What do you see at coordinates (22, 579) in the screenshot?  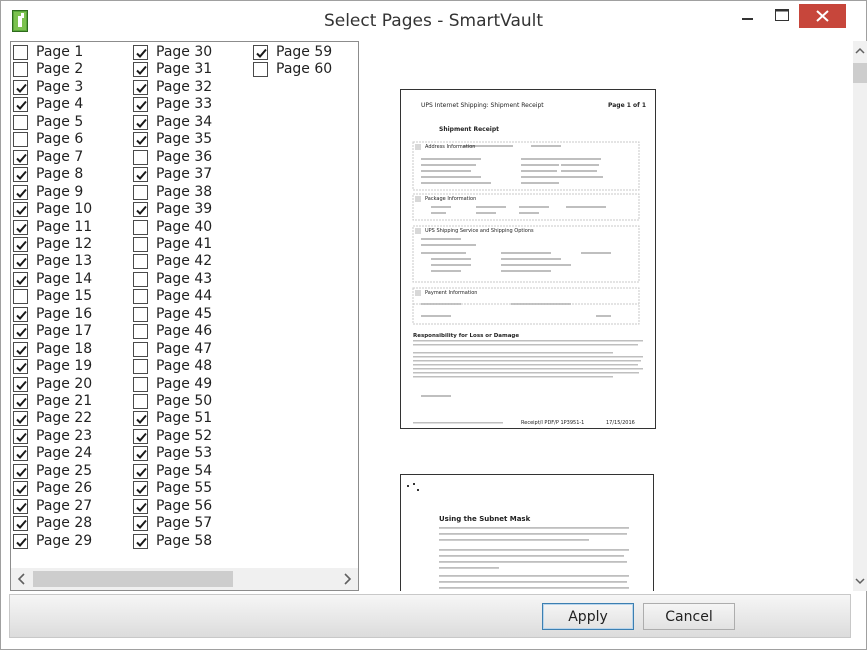 I see `scroll-left-button` at bounding box center [22, 579].